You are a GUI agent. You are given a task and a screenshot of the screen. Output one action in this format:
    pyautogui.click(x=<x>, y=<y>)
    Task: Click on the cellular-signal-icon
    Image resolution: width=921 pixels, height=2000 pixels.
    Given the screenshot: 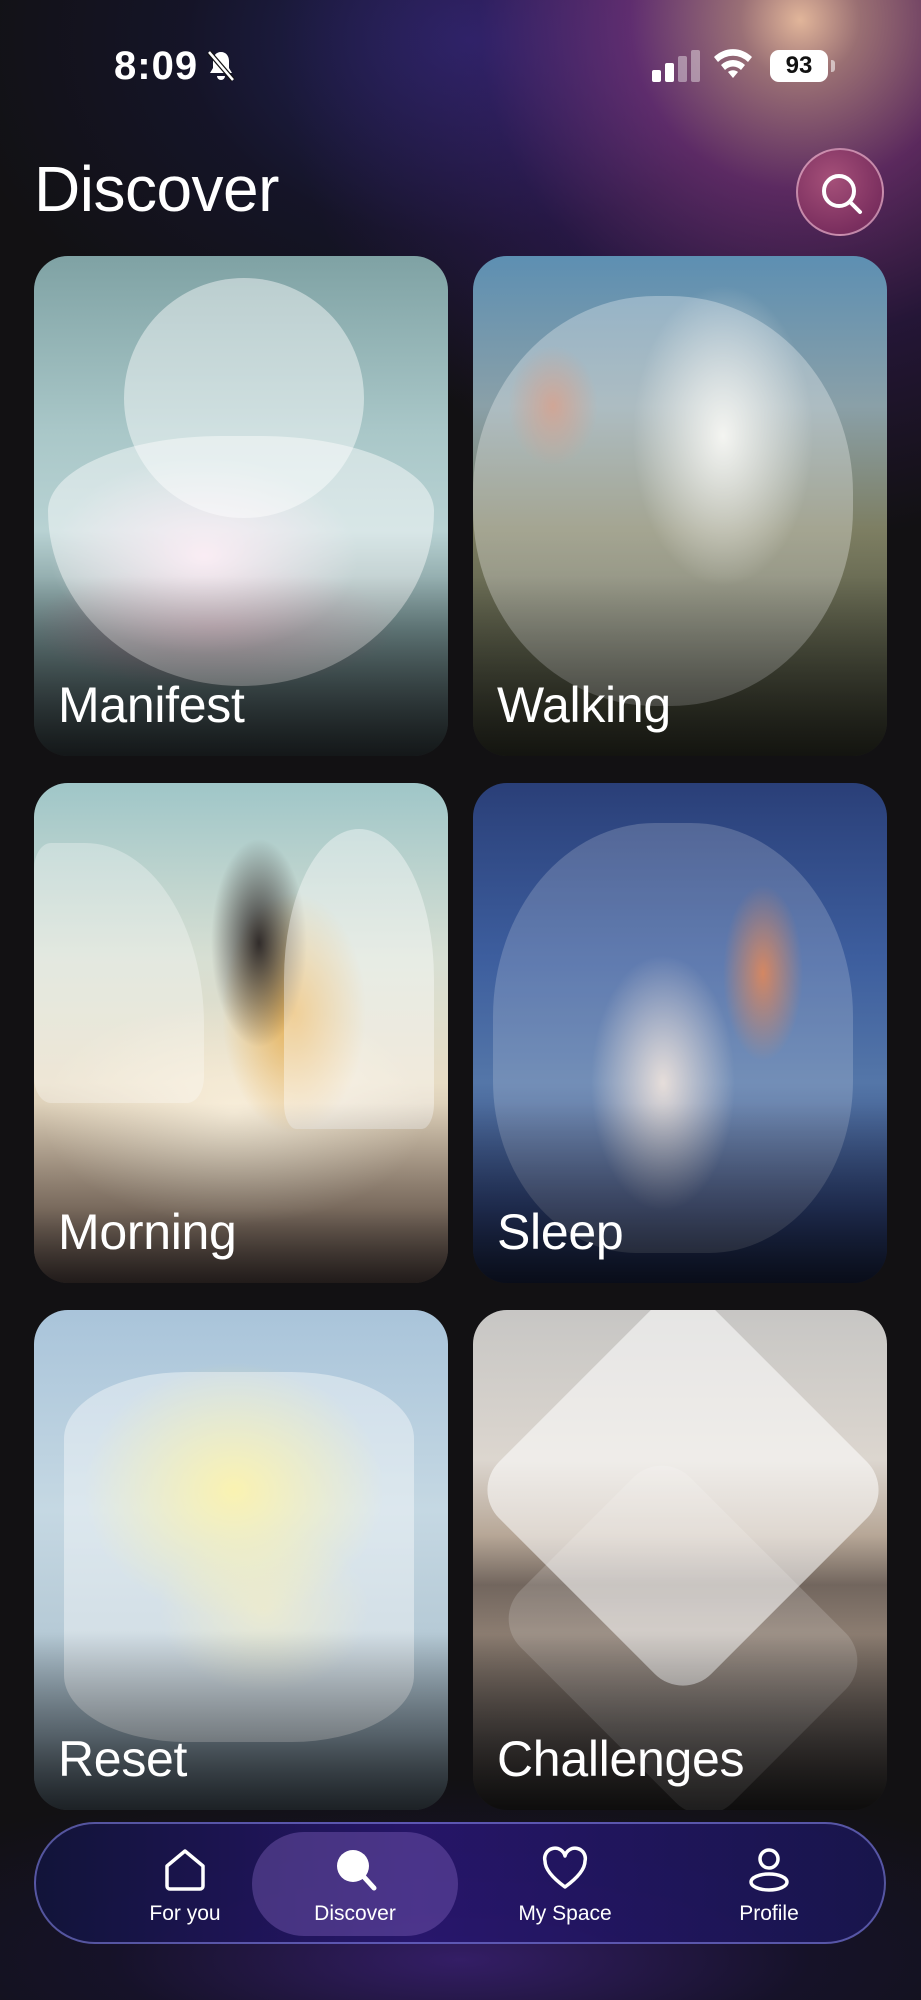 What is the action you would take?
    pyautogui.click(x=676, y=66)
    